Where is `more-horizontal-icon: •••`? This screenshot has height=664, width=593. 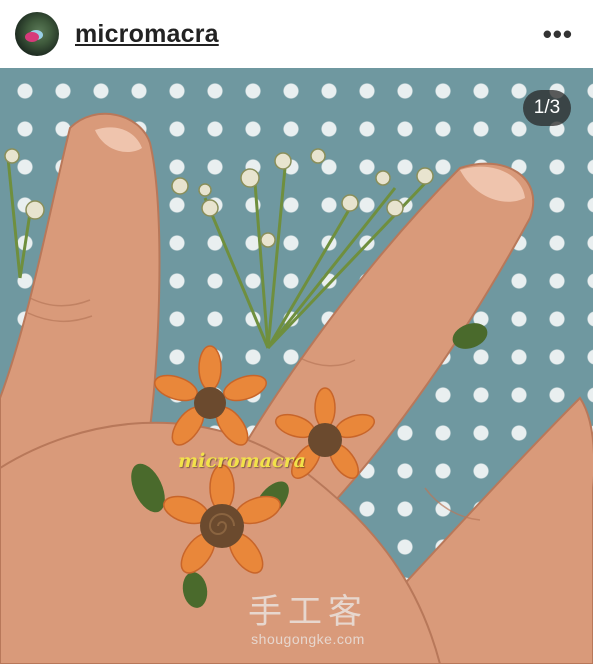
more-horizontal-icon: ••• is located at coordinates (558, 34).